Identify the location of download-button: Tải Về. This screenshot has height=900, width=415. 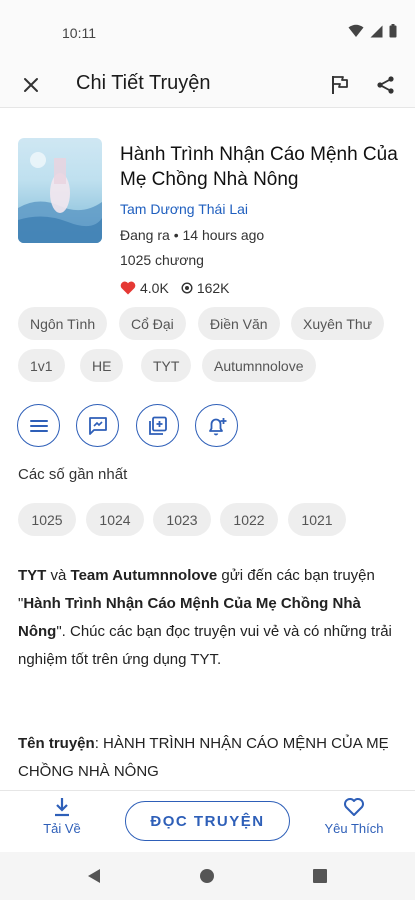
(62, 822).